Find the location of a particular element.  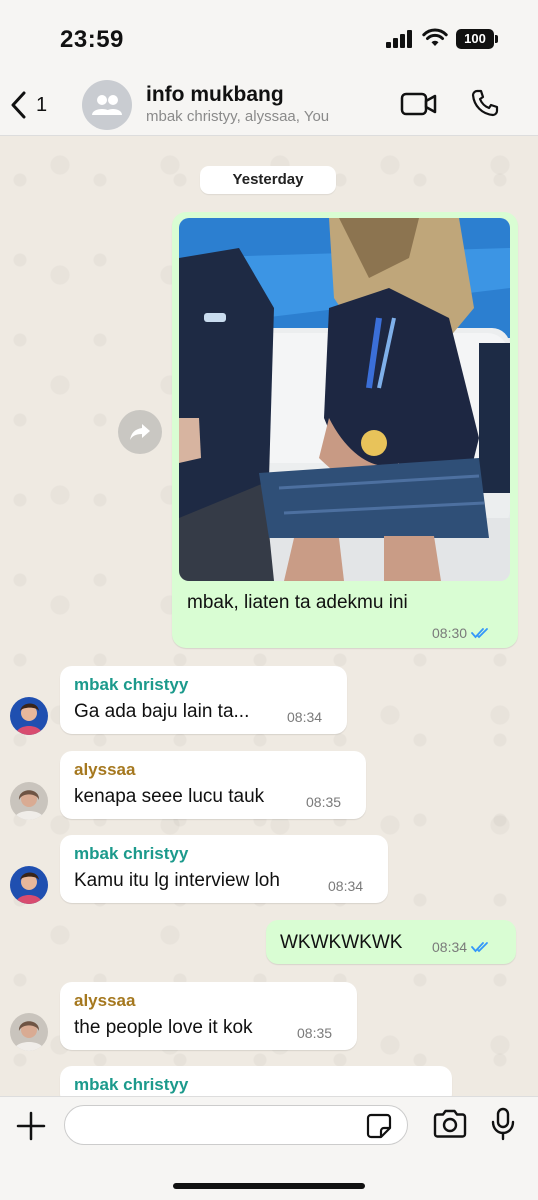

message-text: the people love it kok is located at coordinates (163, 1027).